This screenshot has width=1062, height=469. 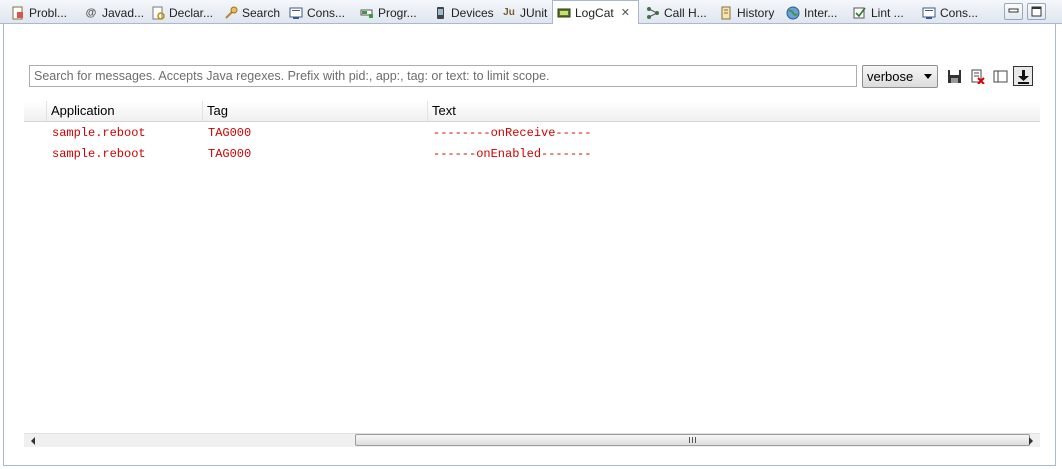 I want to click on tab-junit: Ju JUnit, so click(x=524, y=12).